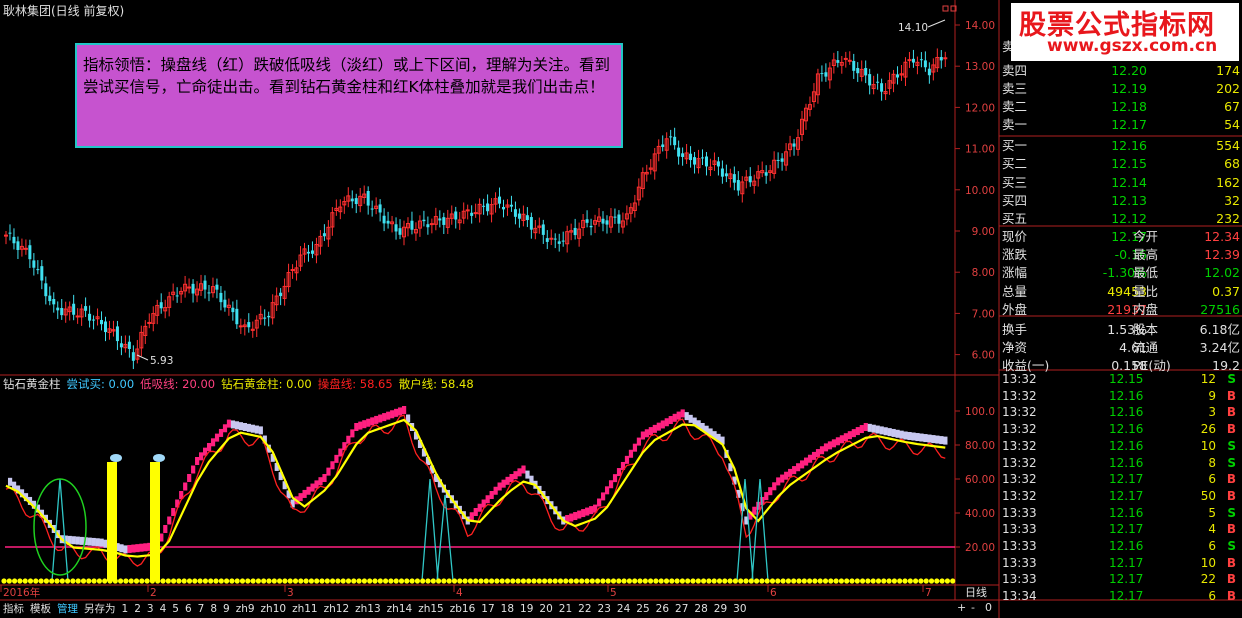 This screenshot has width=1242, height=618. I want to click on tab-4: 4, so click(163, 609).